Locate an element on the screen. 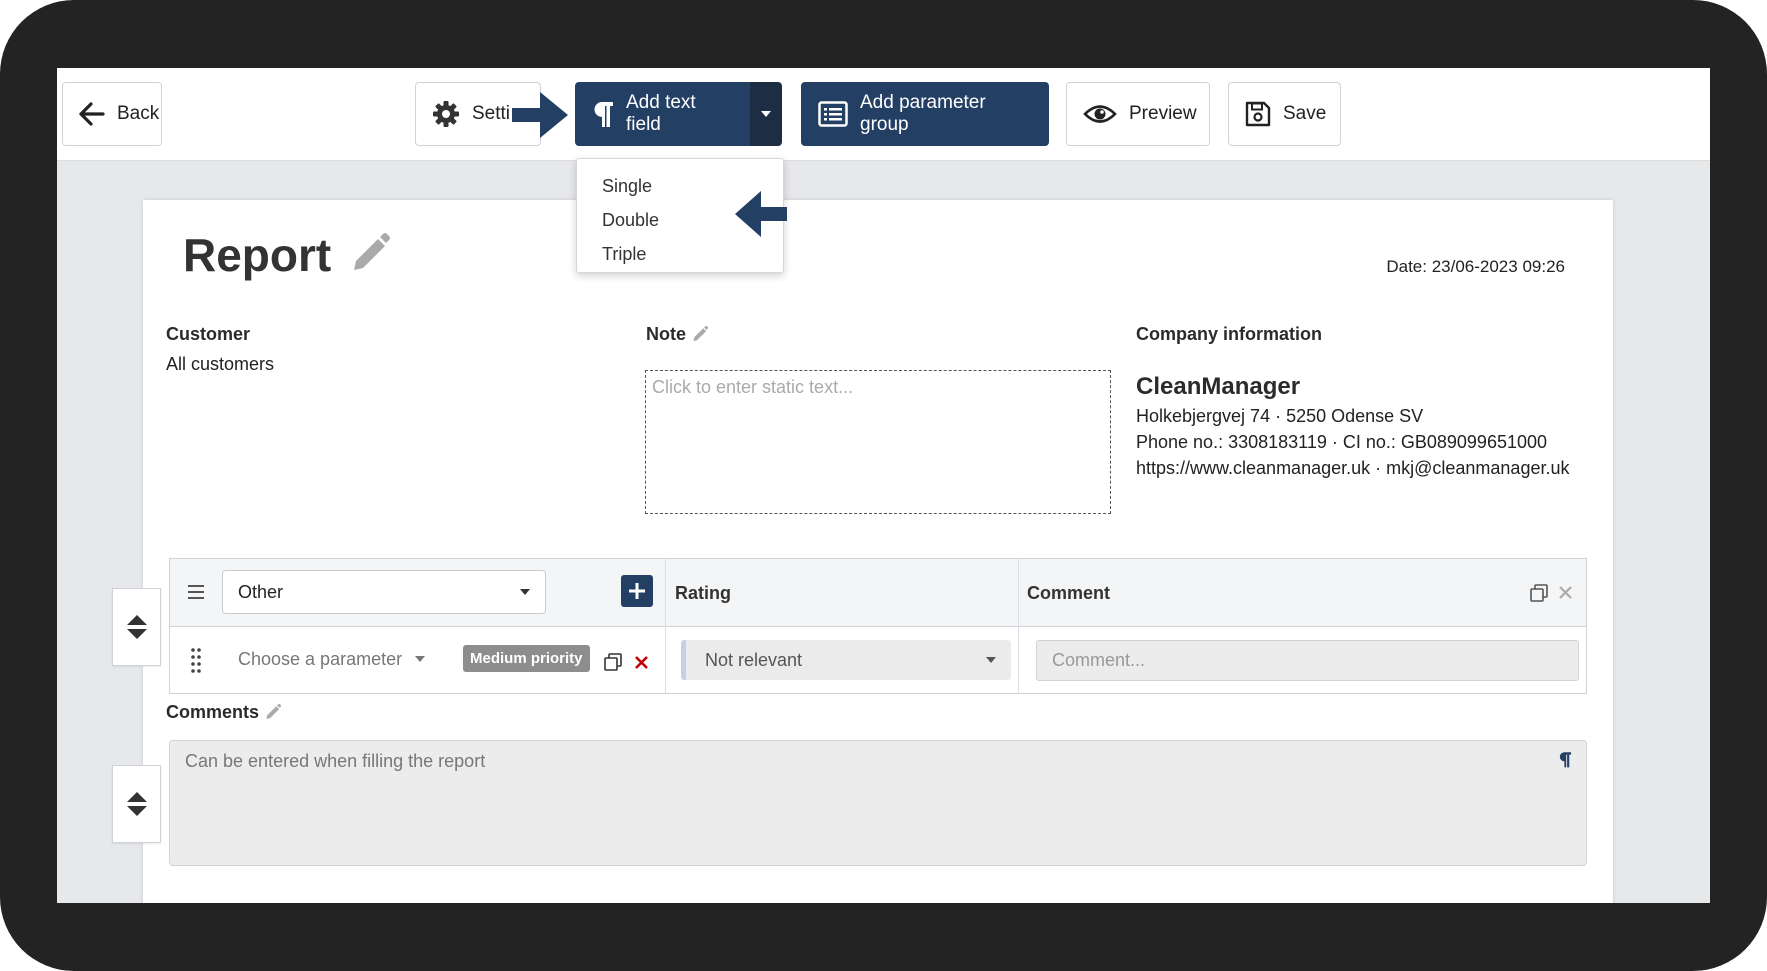  close-icon is located at coordinates (1565, 592).